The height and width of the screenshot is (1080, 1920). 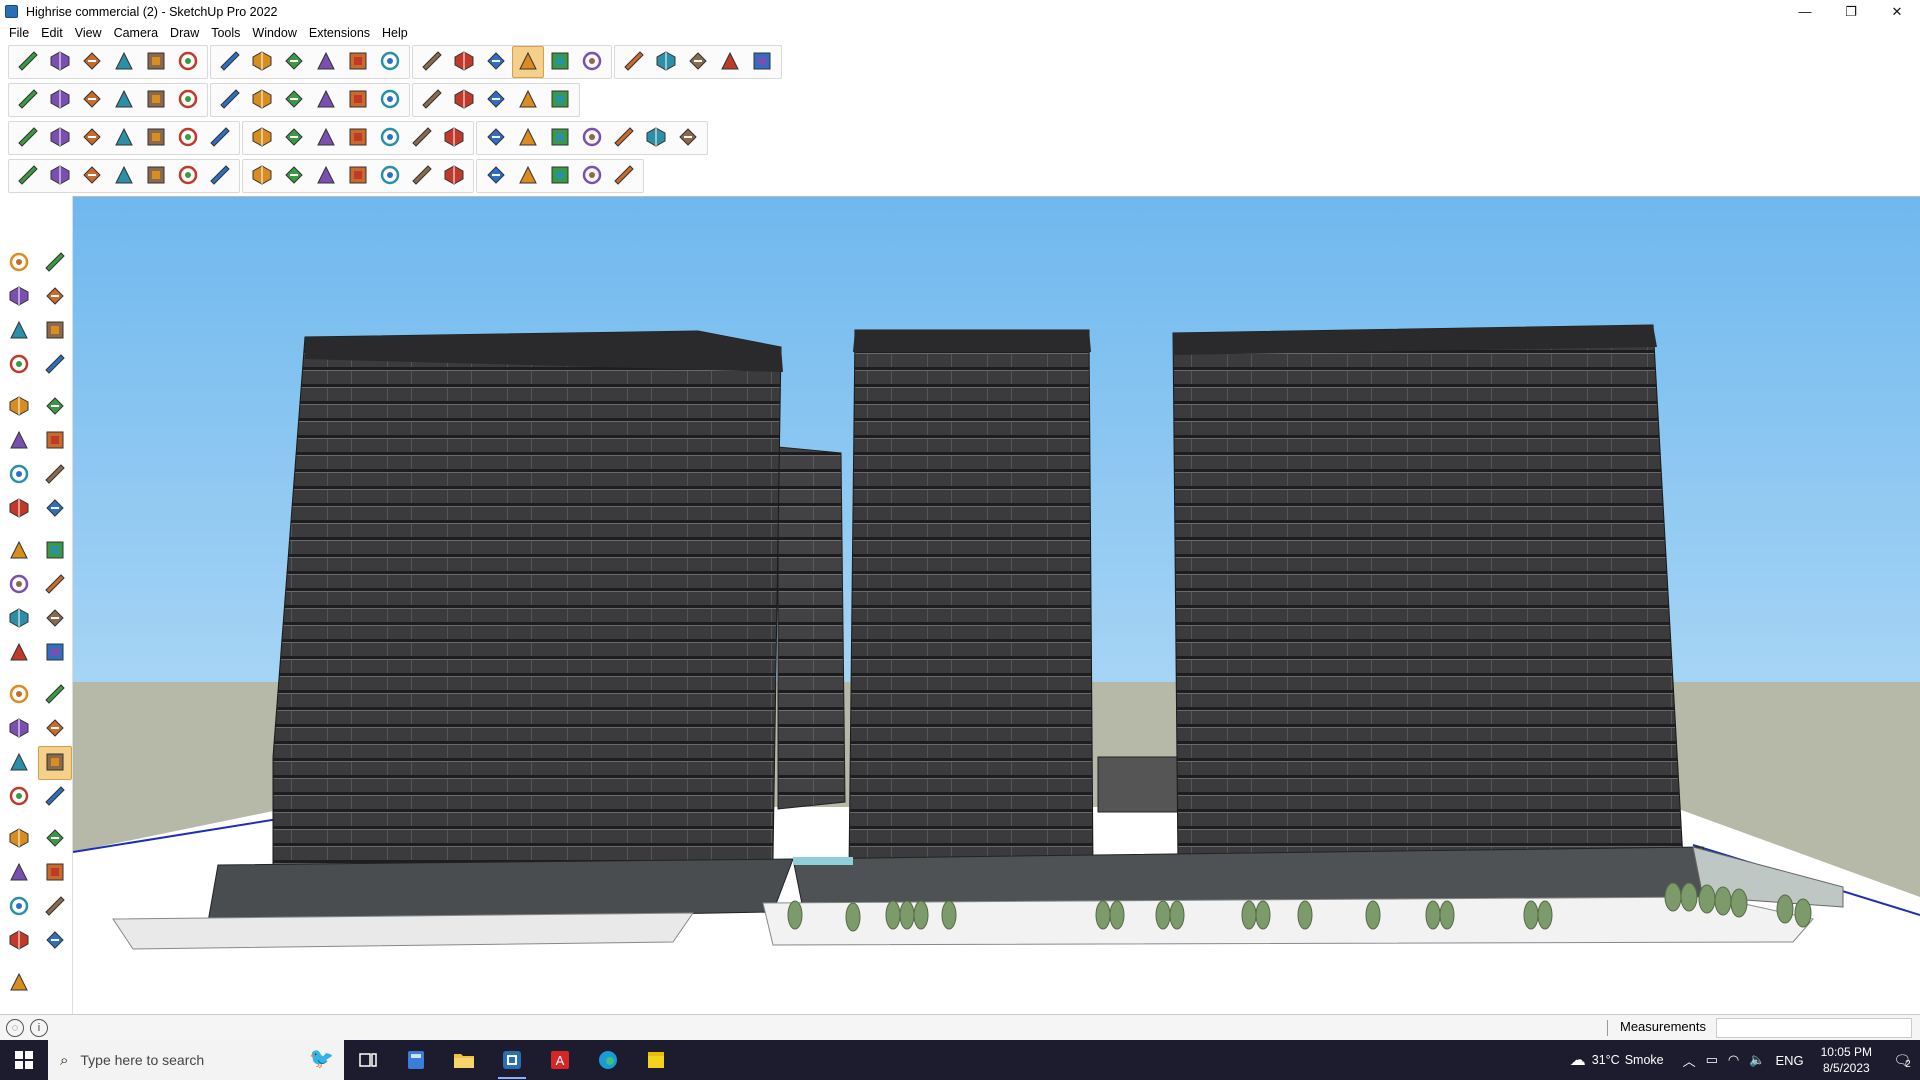 I want to click on subdivide-tool-button, so click(x=92, y=176).